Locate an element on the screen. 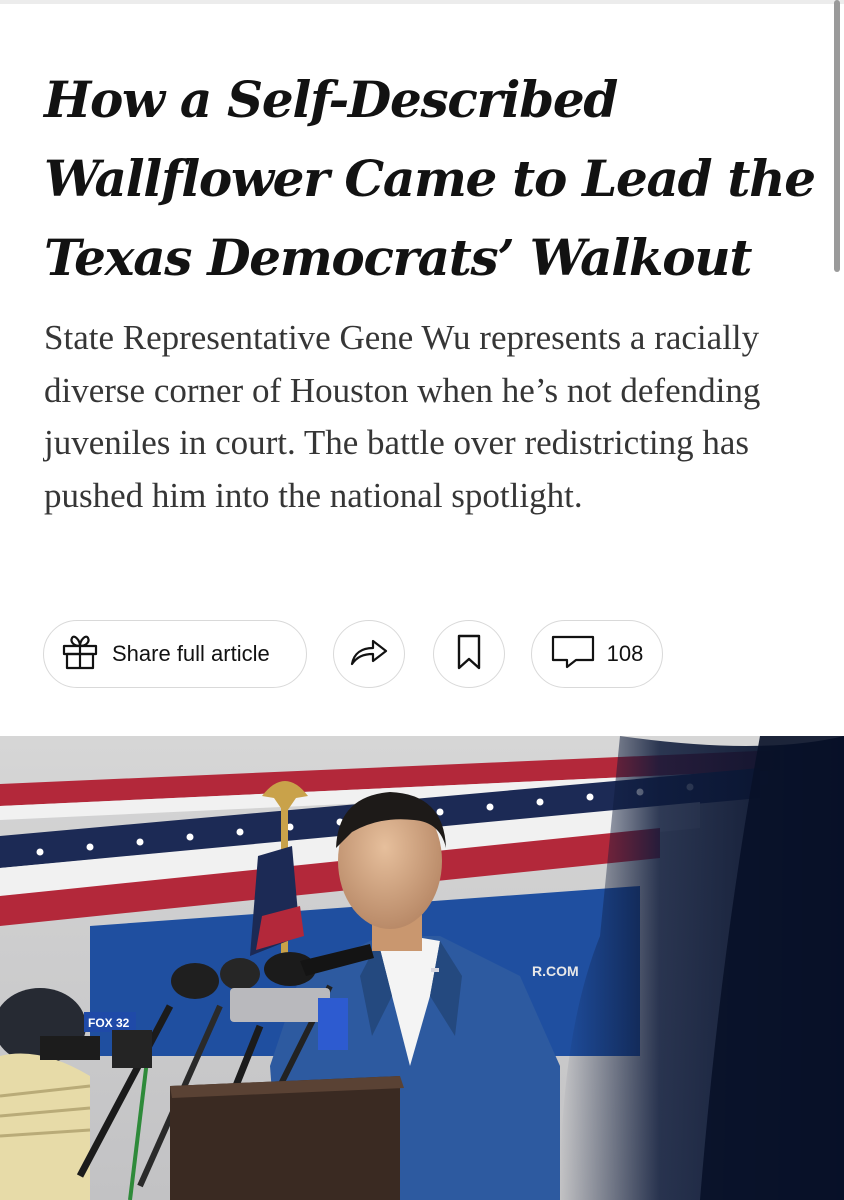 This screenshot has width=844, height=1200. bookmark-icon is located at coordinates (469, 654).